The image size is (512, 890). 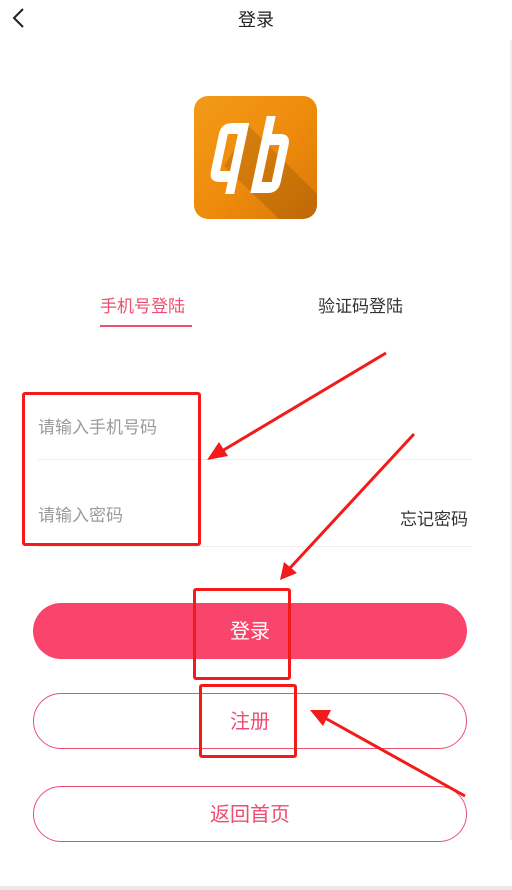 I want to click on forgot-password-link: 忘记密码, so click(x=434, y=517).